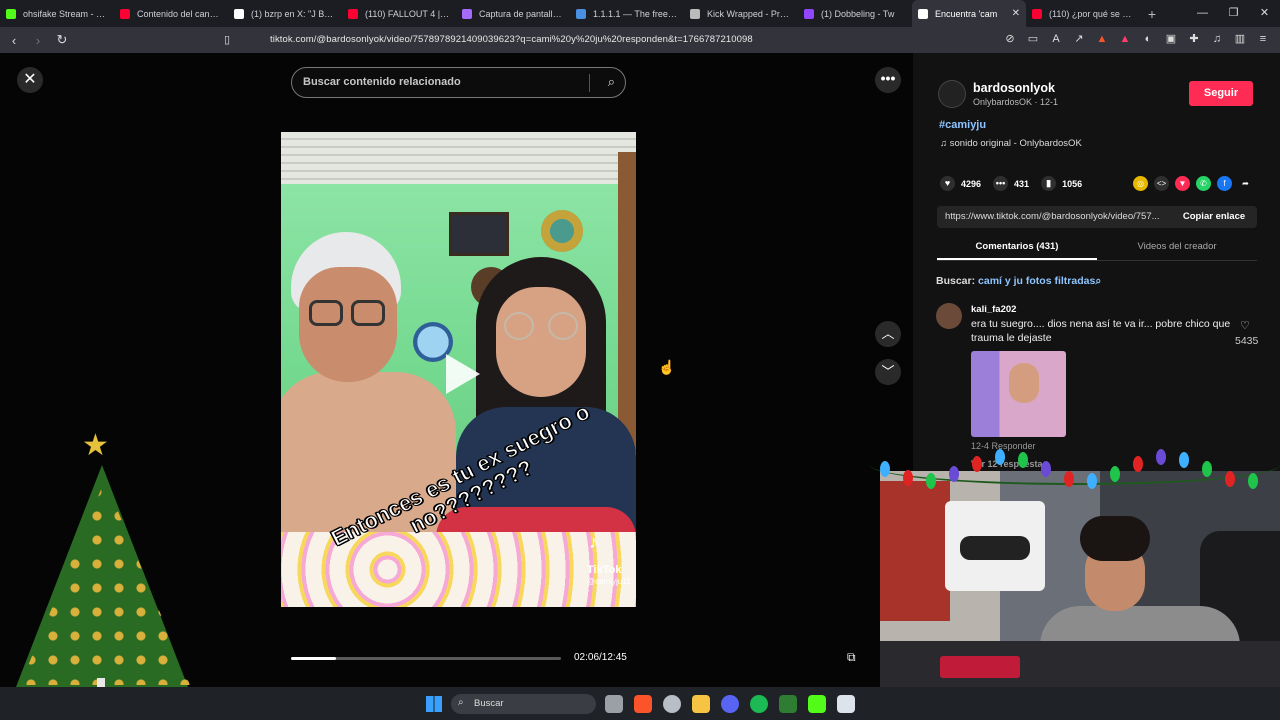  Describe the element at coordinates (1136, 39) in the screenshot. I see `toolbar-icons: ⊘ ▭ A ↗ ▲ ▲ ◐ ▣ ✚ ♫ ▥ ≡` at that location.